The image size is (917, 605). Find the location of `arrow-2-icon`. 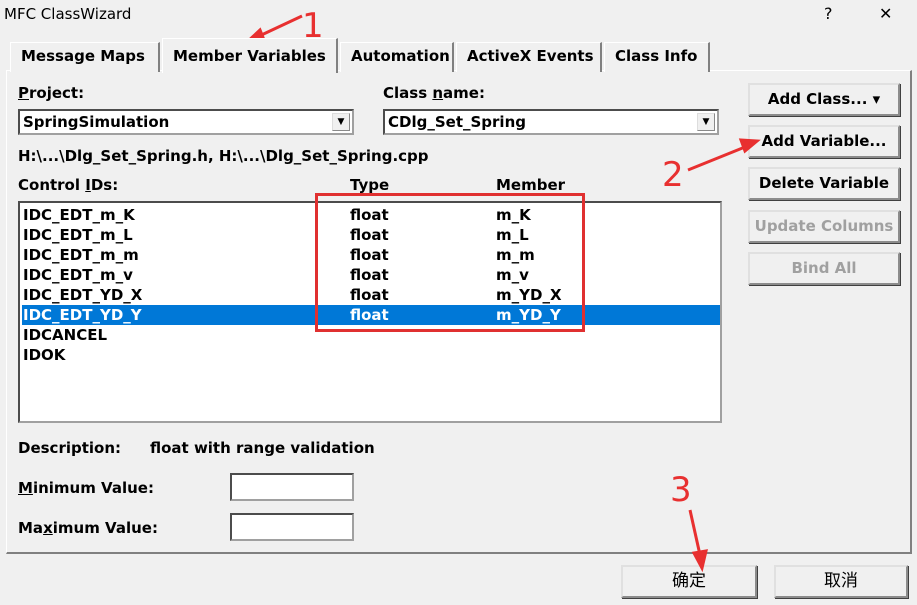

arrow-2-icon is located at coordinates (716, 158).